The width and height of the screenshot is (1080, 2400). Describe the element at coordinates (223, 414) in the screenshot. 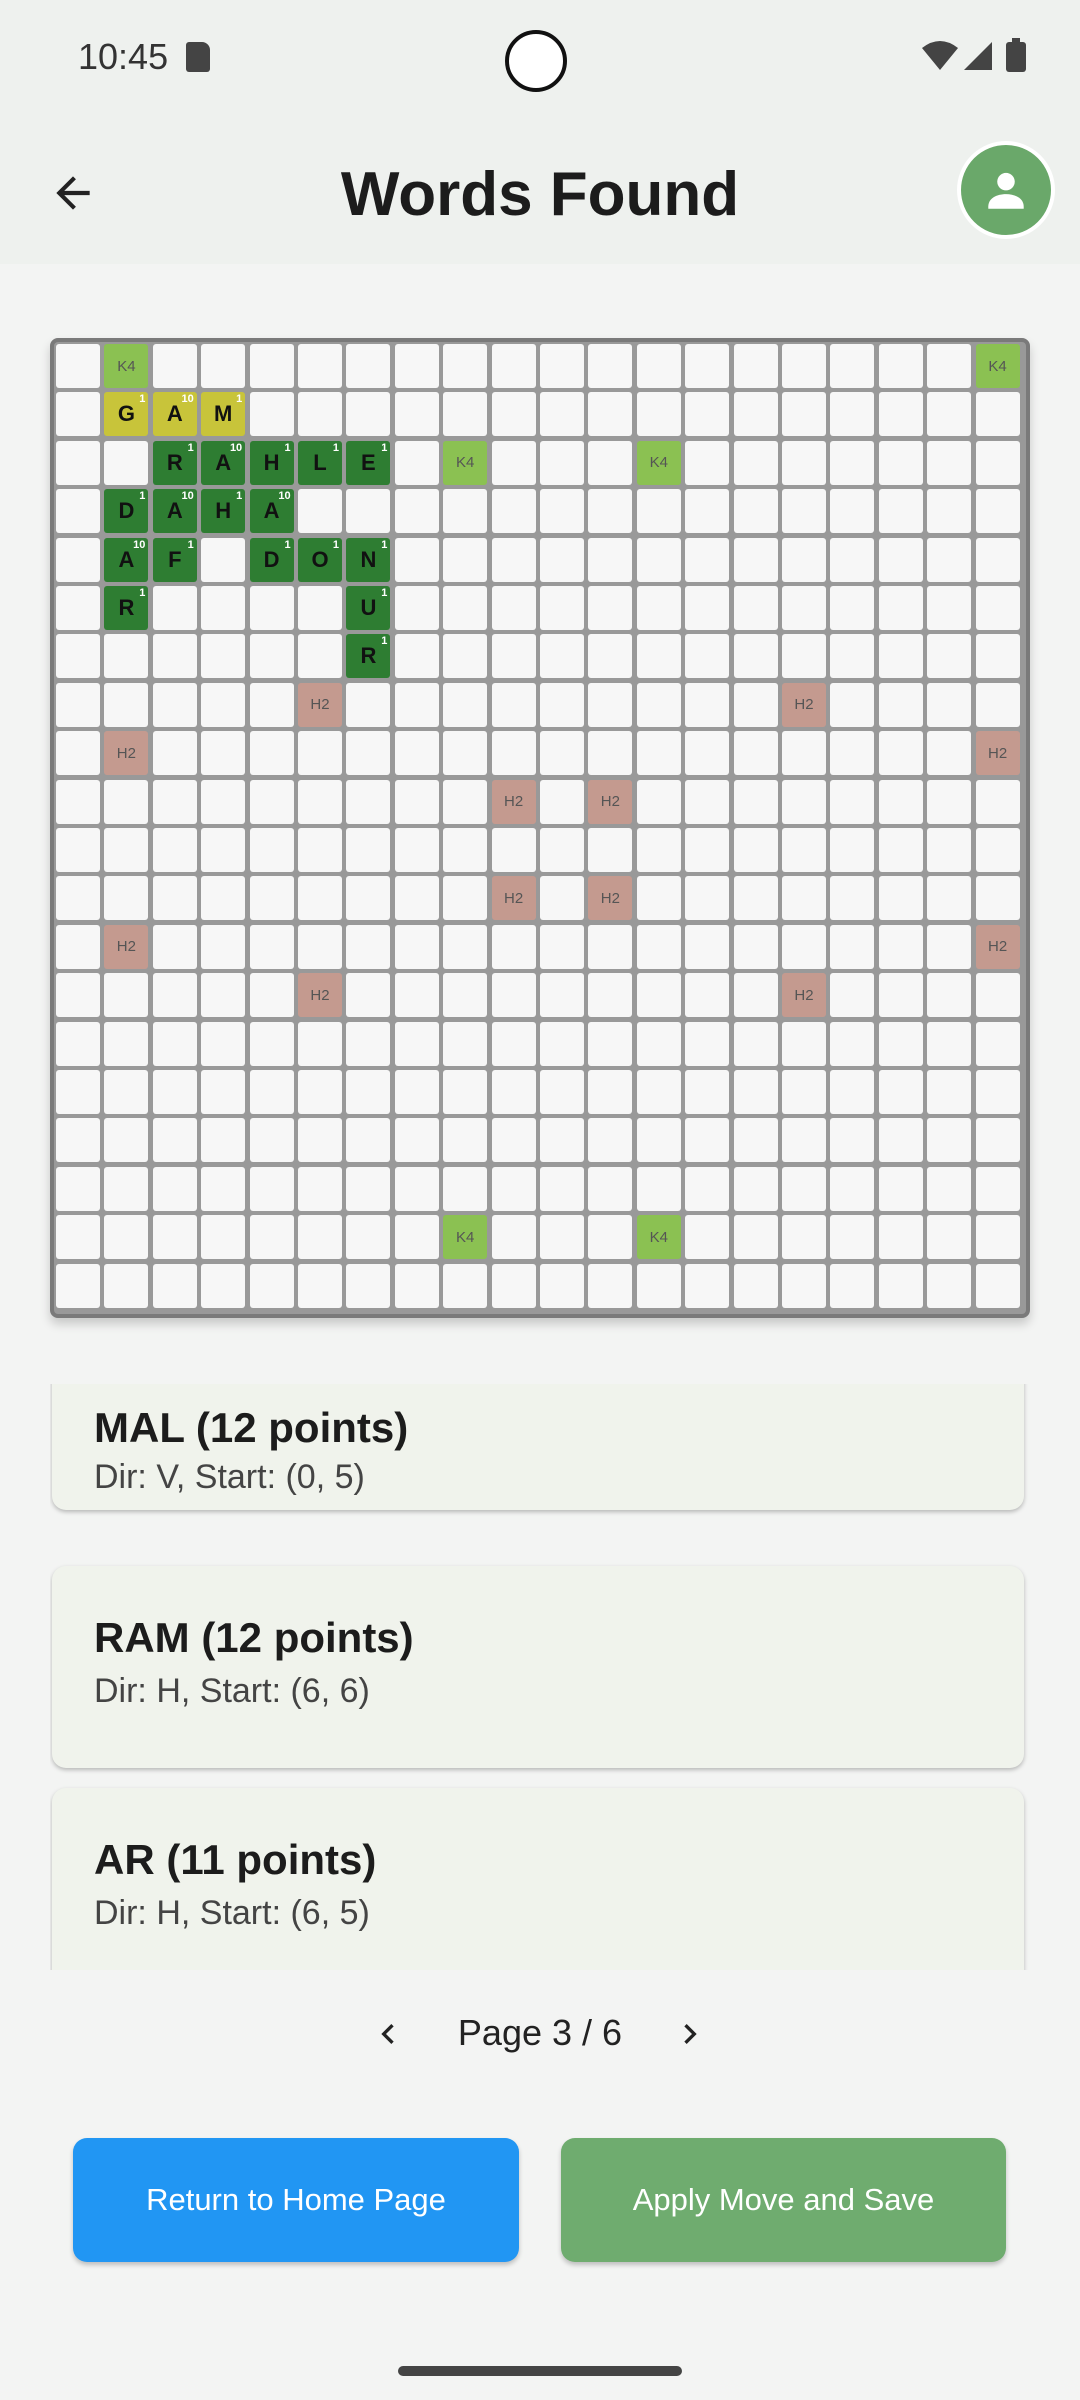

I see `letter-tile: M1` at that location.